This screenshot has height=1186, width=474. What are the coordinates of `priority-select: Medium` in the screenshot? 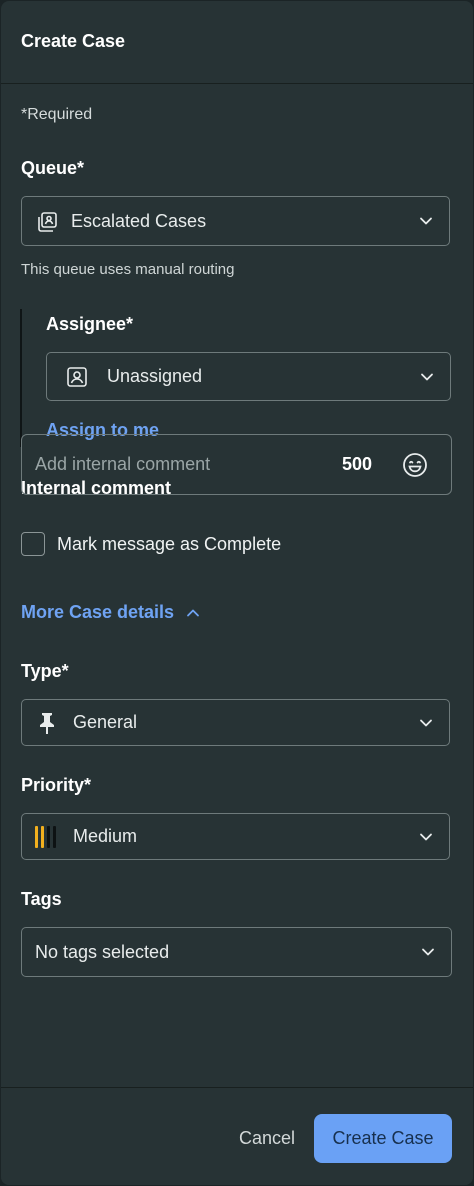 It's located at (235, 836).